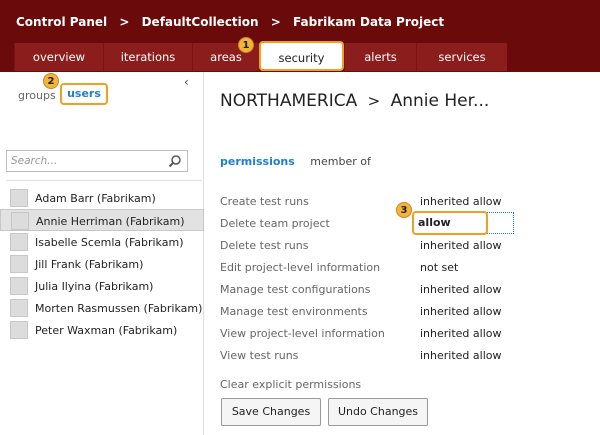 The height and width of the screenshot is (435, 600). What do you see at coordinates (439, 267) in the screenshot?
I see `permission-value: not set` at bounding box center [439, 267].